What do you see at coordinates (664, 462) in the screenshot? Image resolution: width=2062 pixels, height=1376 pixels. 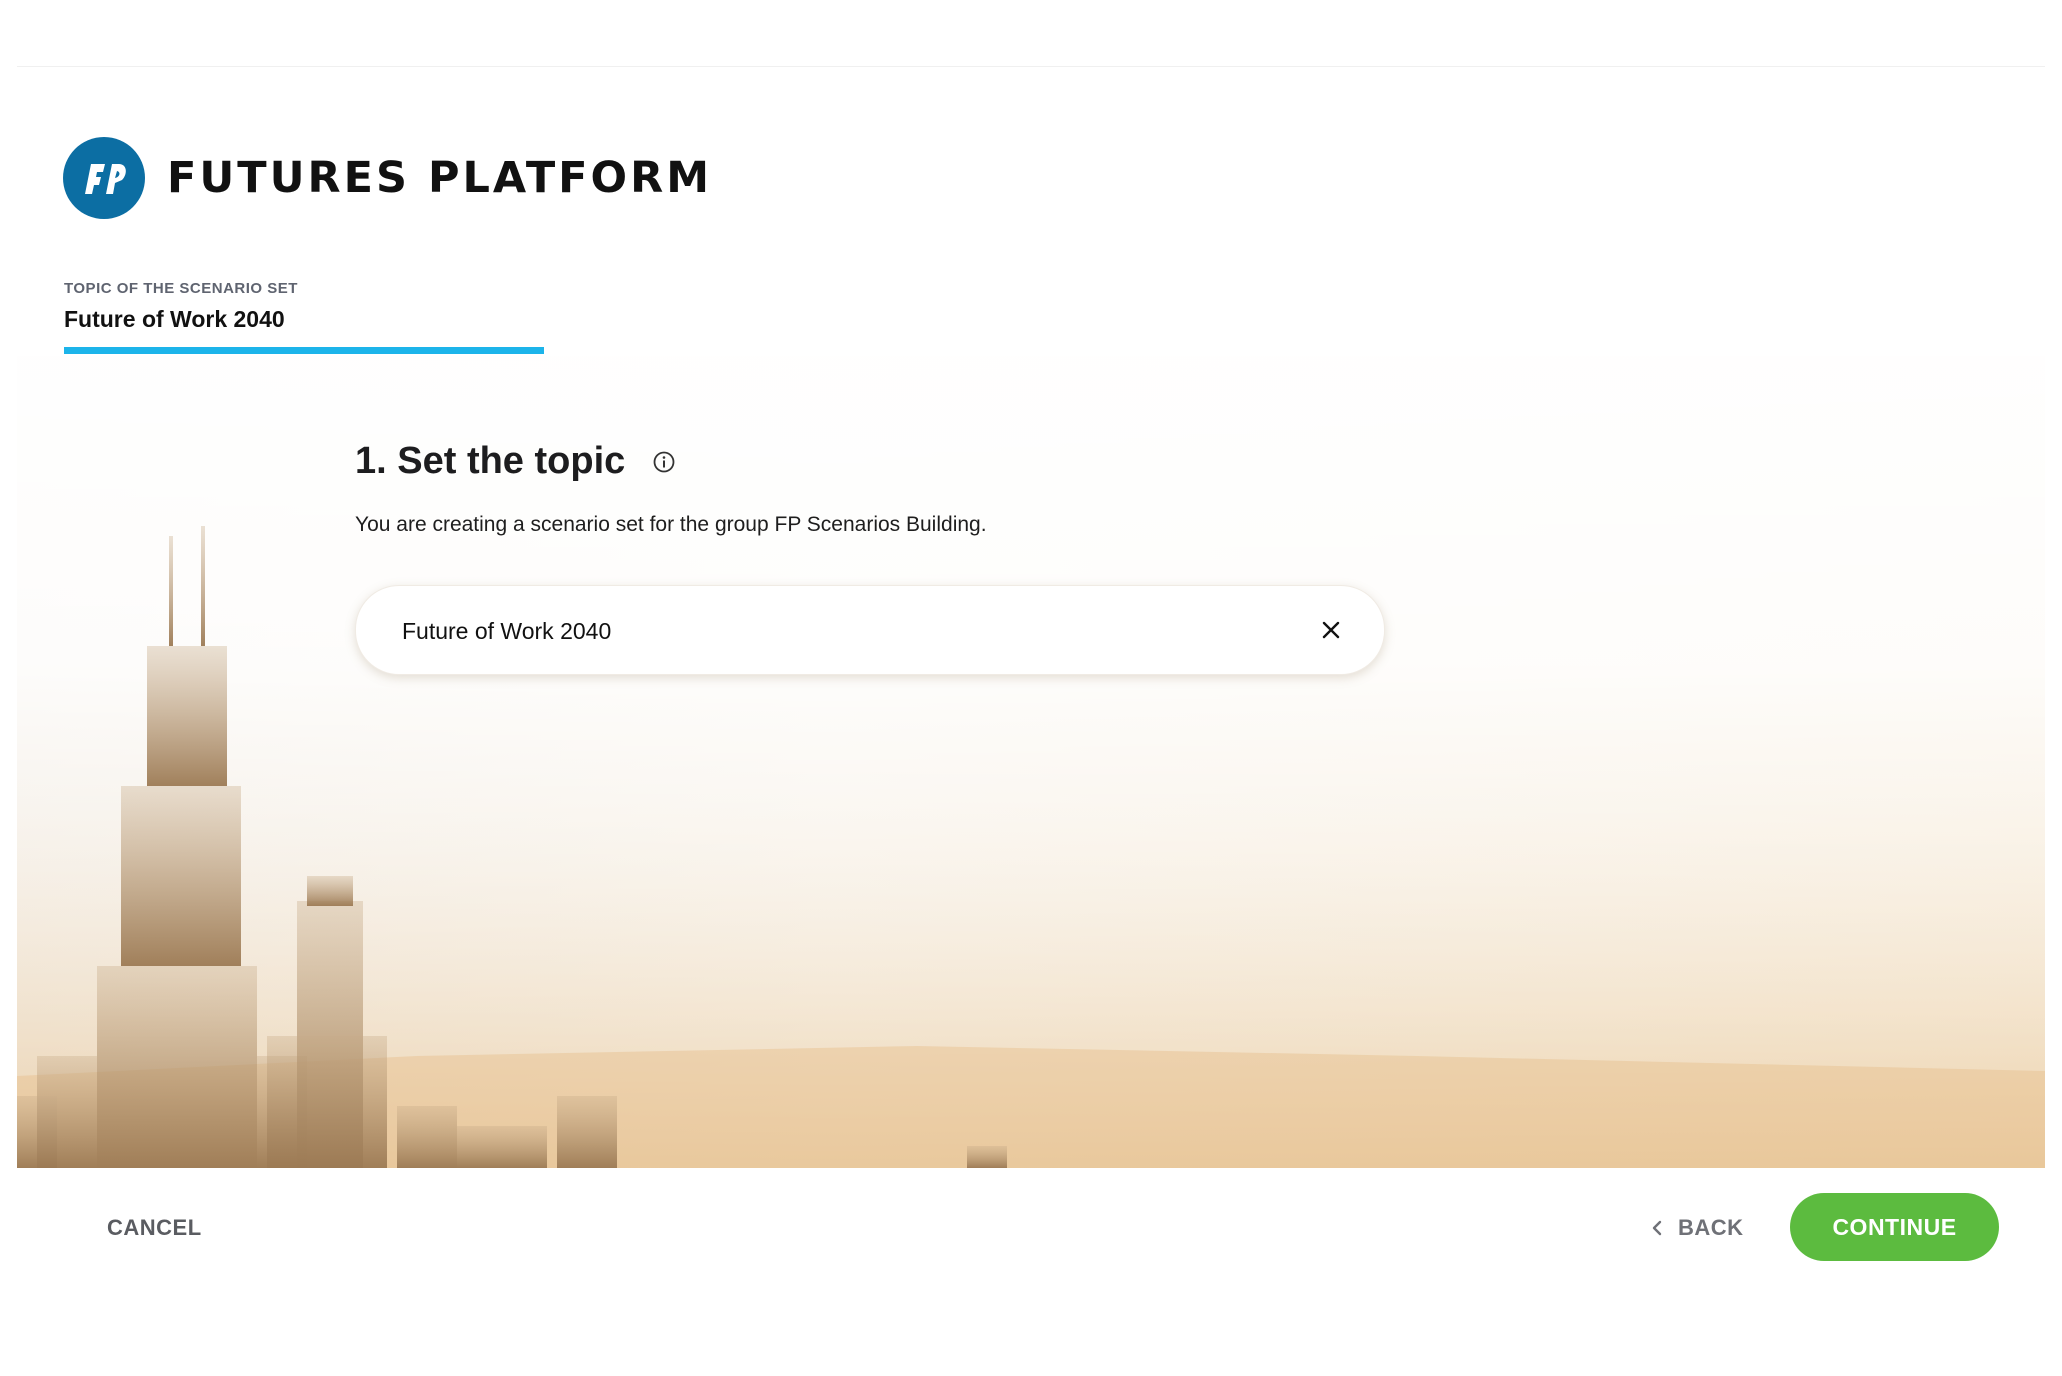 I see `info-icon` at bounding box center [664, 462].